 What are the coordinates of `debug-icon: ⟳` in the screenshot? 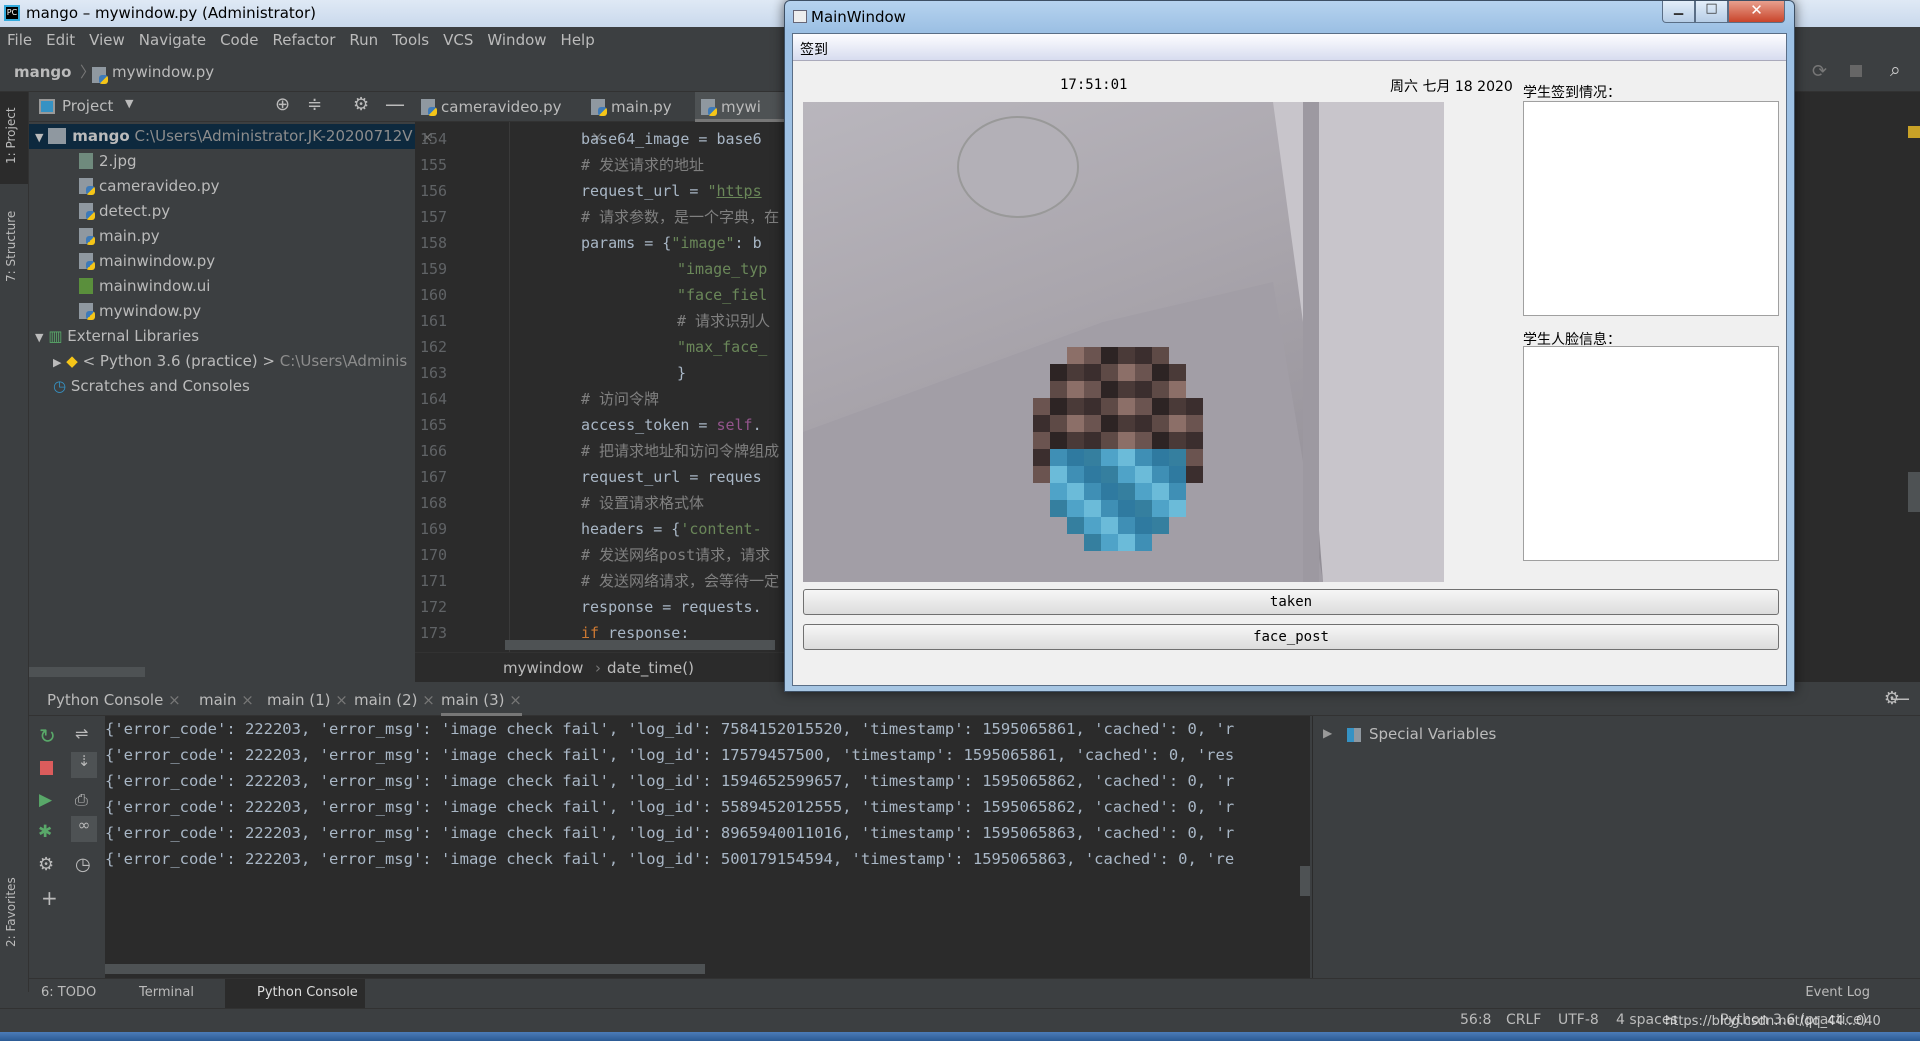 It's located at (1819, 71).